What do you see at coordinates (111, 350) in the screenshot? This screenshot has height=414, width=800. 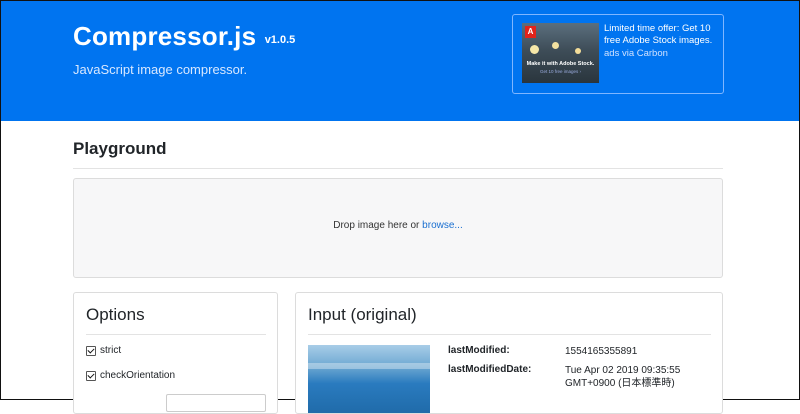 I see `option-label: strict` at bounding box center [111, 350].